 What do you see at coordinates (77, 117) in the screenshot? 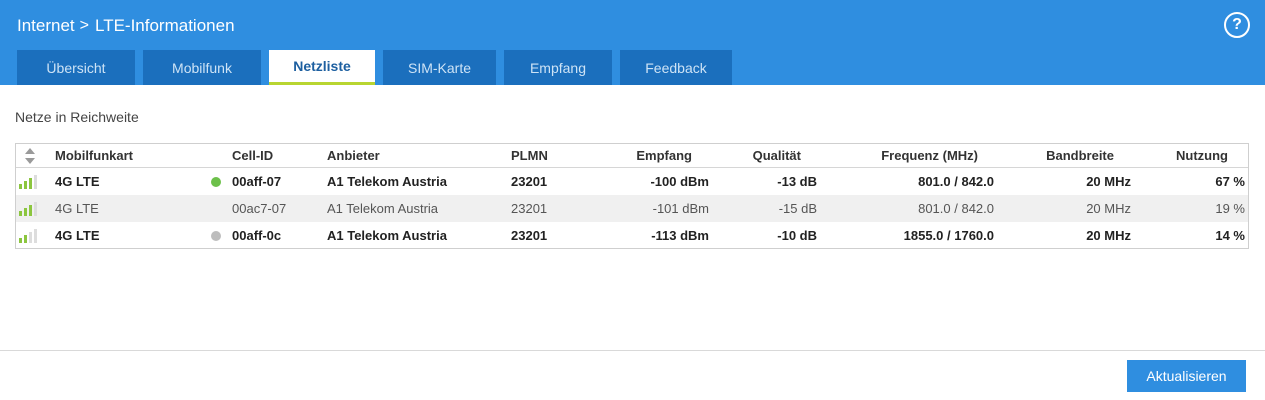
I see `section-title: Netze in Reichweite` at bounding box center [77, 117].